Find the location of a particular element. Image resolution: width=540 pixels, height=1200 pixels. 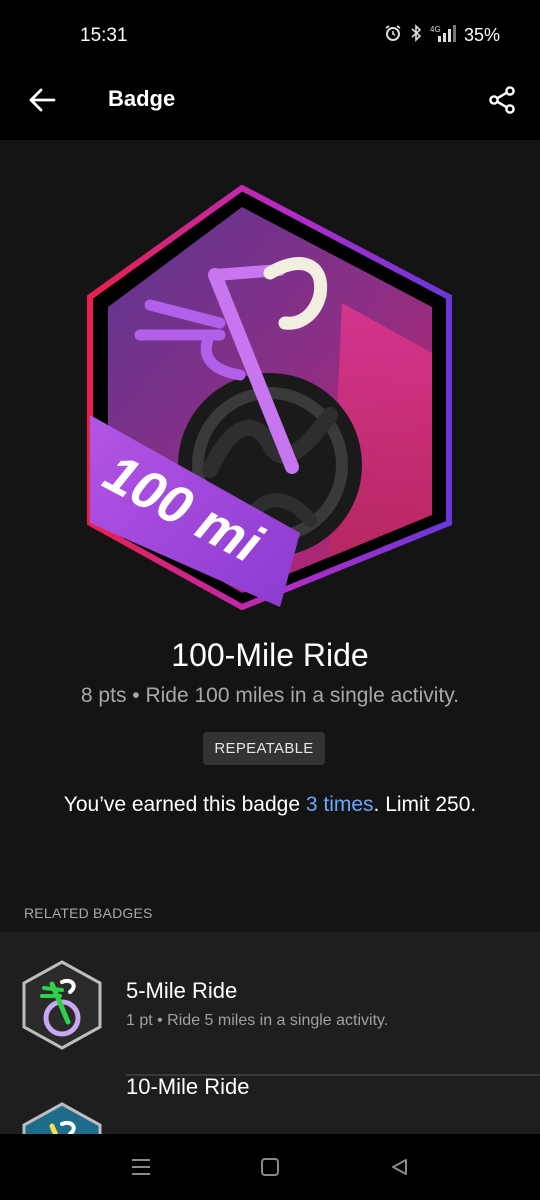

bluetooth-icon is located at coordinates (416, 35).